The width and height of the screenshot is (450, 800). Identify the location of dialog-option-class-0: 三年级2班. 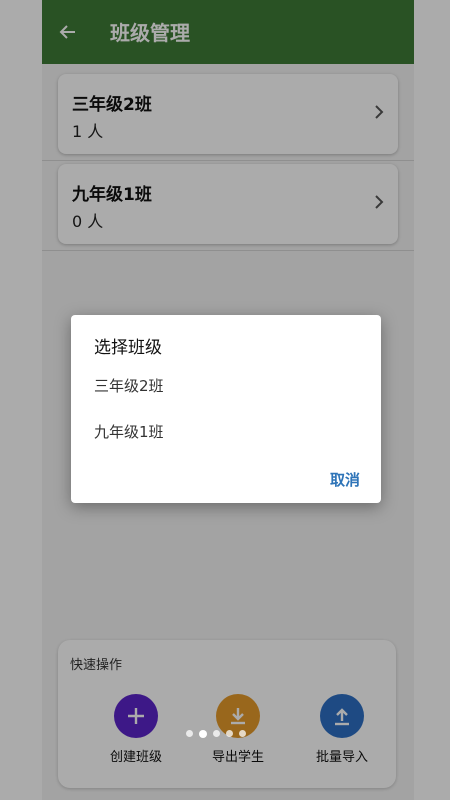
(129, 385).